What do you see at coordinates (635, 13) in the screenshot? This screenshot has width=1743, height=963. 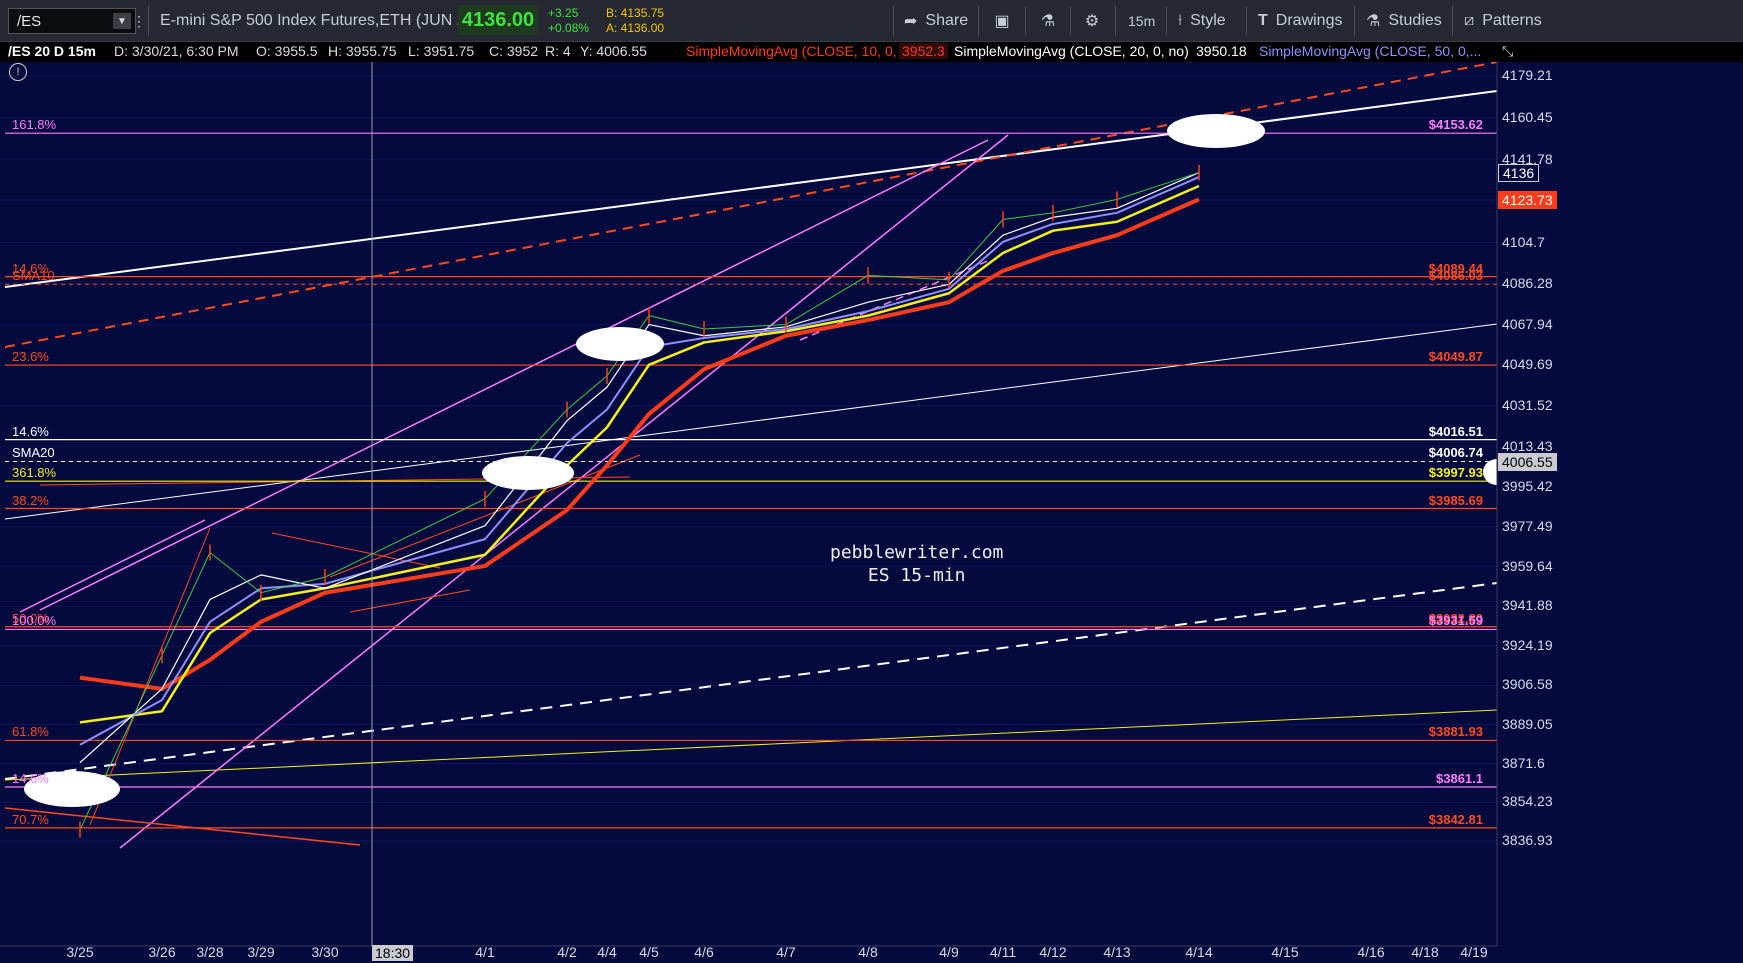 I see `bid-price: B: 4135.75` at bounding box center [635, 13].